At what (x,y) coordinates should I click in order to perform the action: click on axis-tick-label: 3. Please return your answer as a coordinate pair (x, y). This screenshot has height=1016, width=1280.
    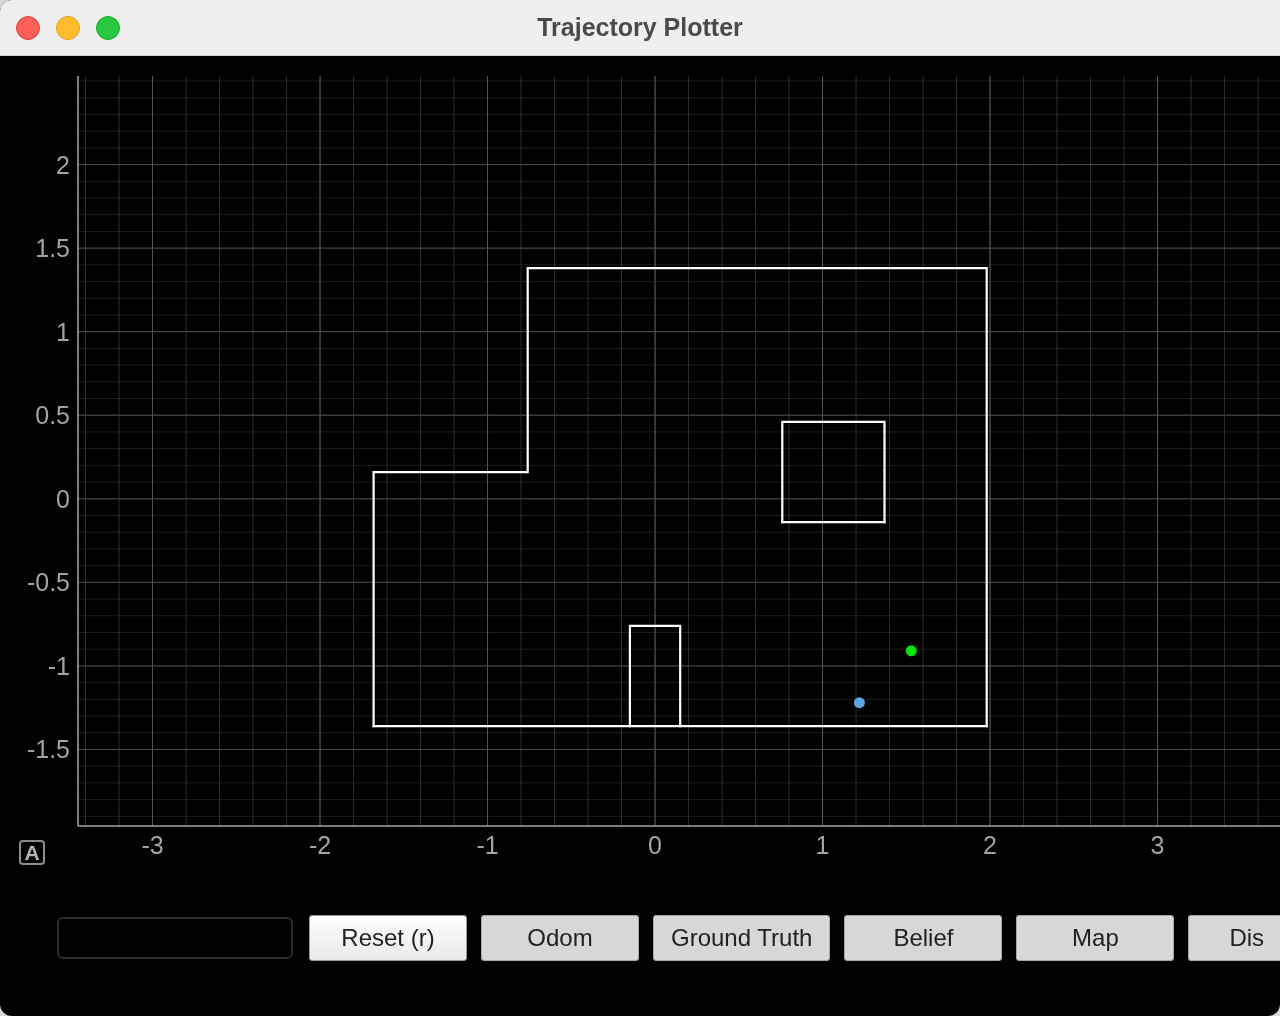
    Looking at the image, I should click on (1157, 845).